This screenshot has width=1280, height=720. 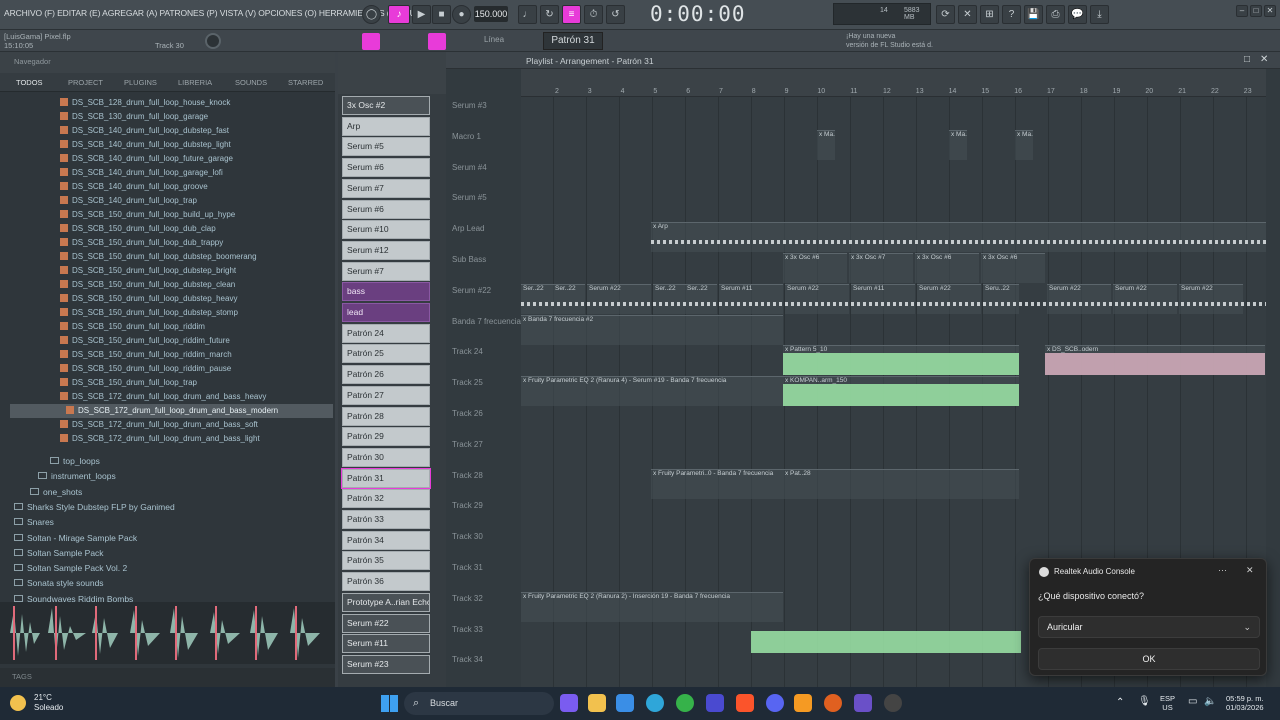 What do you see at coordinates (967, 14) in the screenshot?
I see `close-window-icon: ✕` at bounding box center [967, 14].